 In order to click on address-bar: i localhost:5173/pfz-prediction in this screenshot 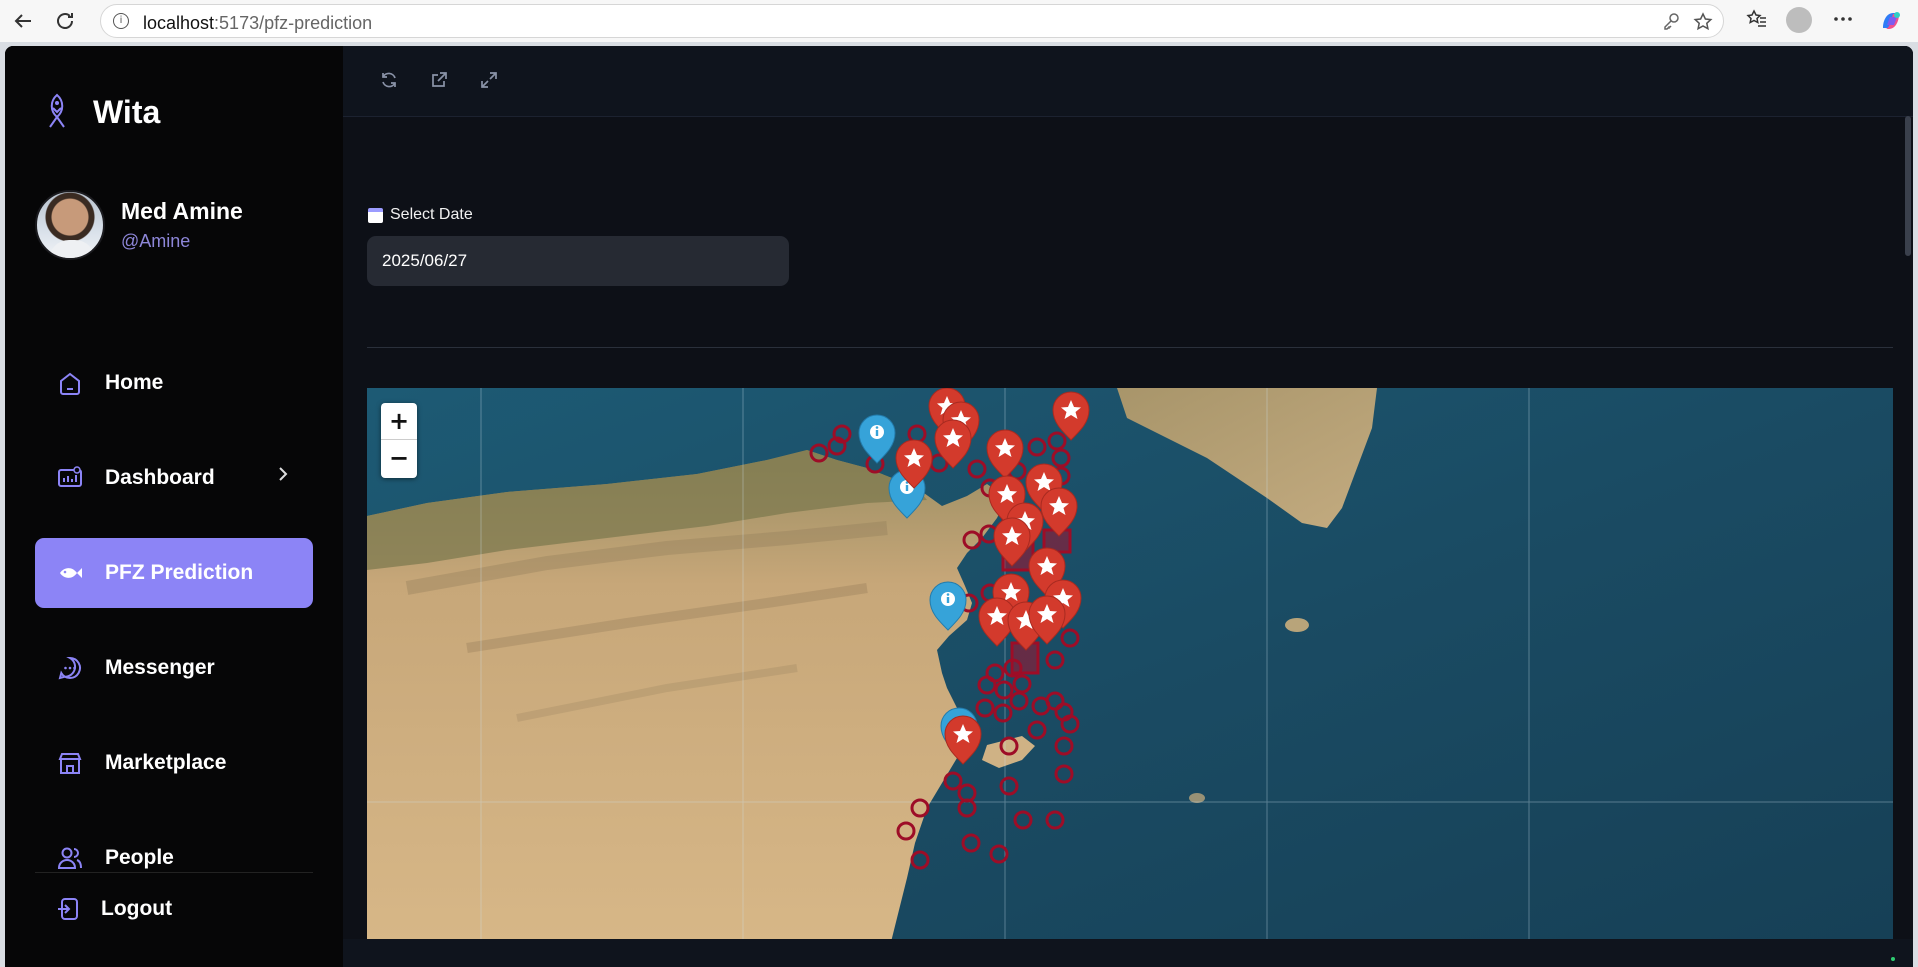, I will do `click(912, 21)`.